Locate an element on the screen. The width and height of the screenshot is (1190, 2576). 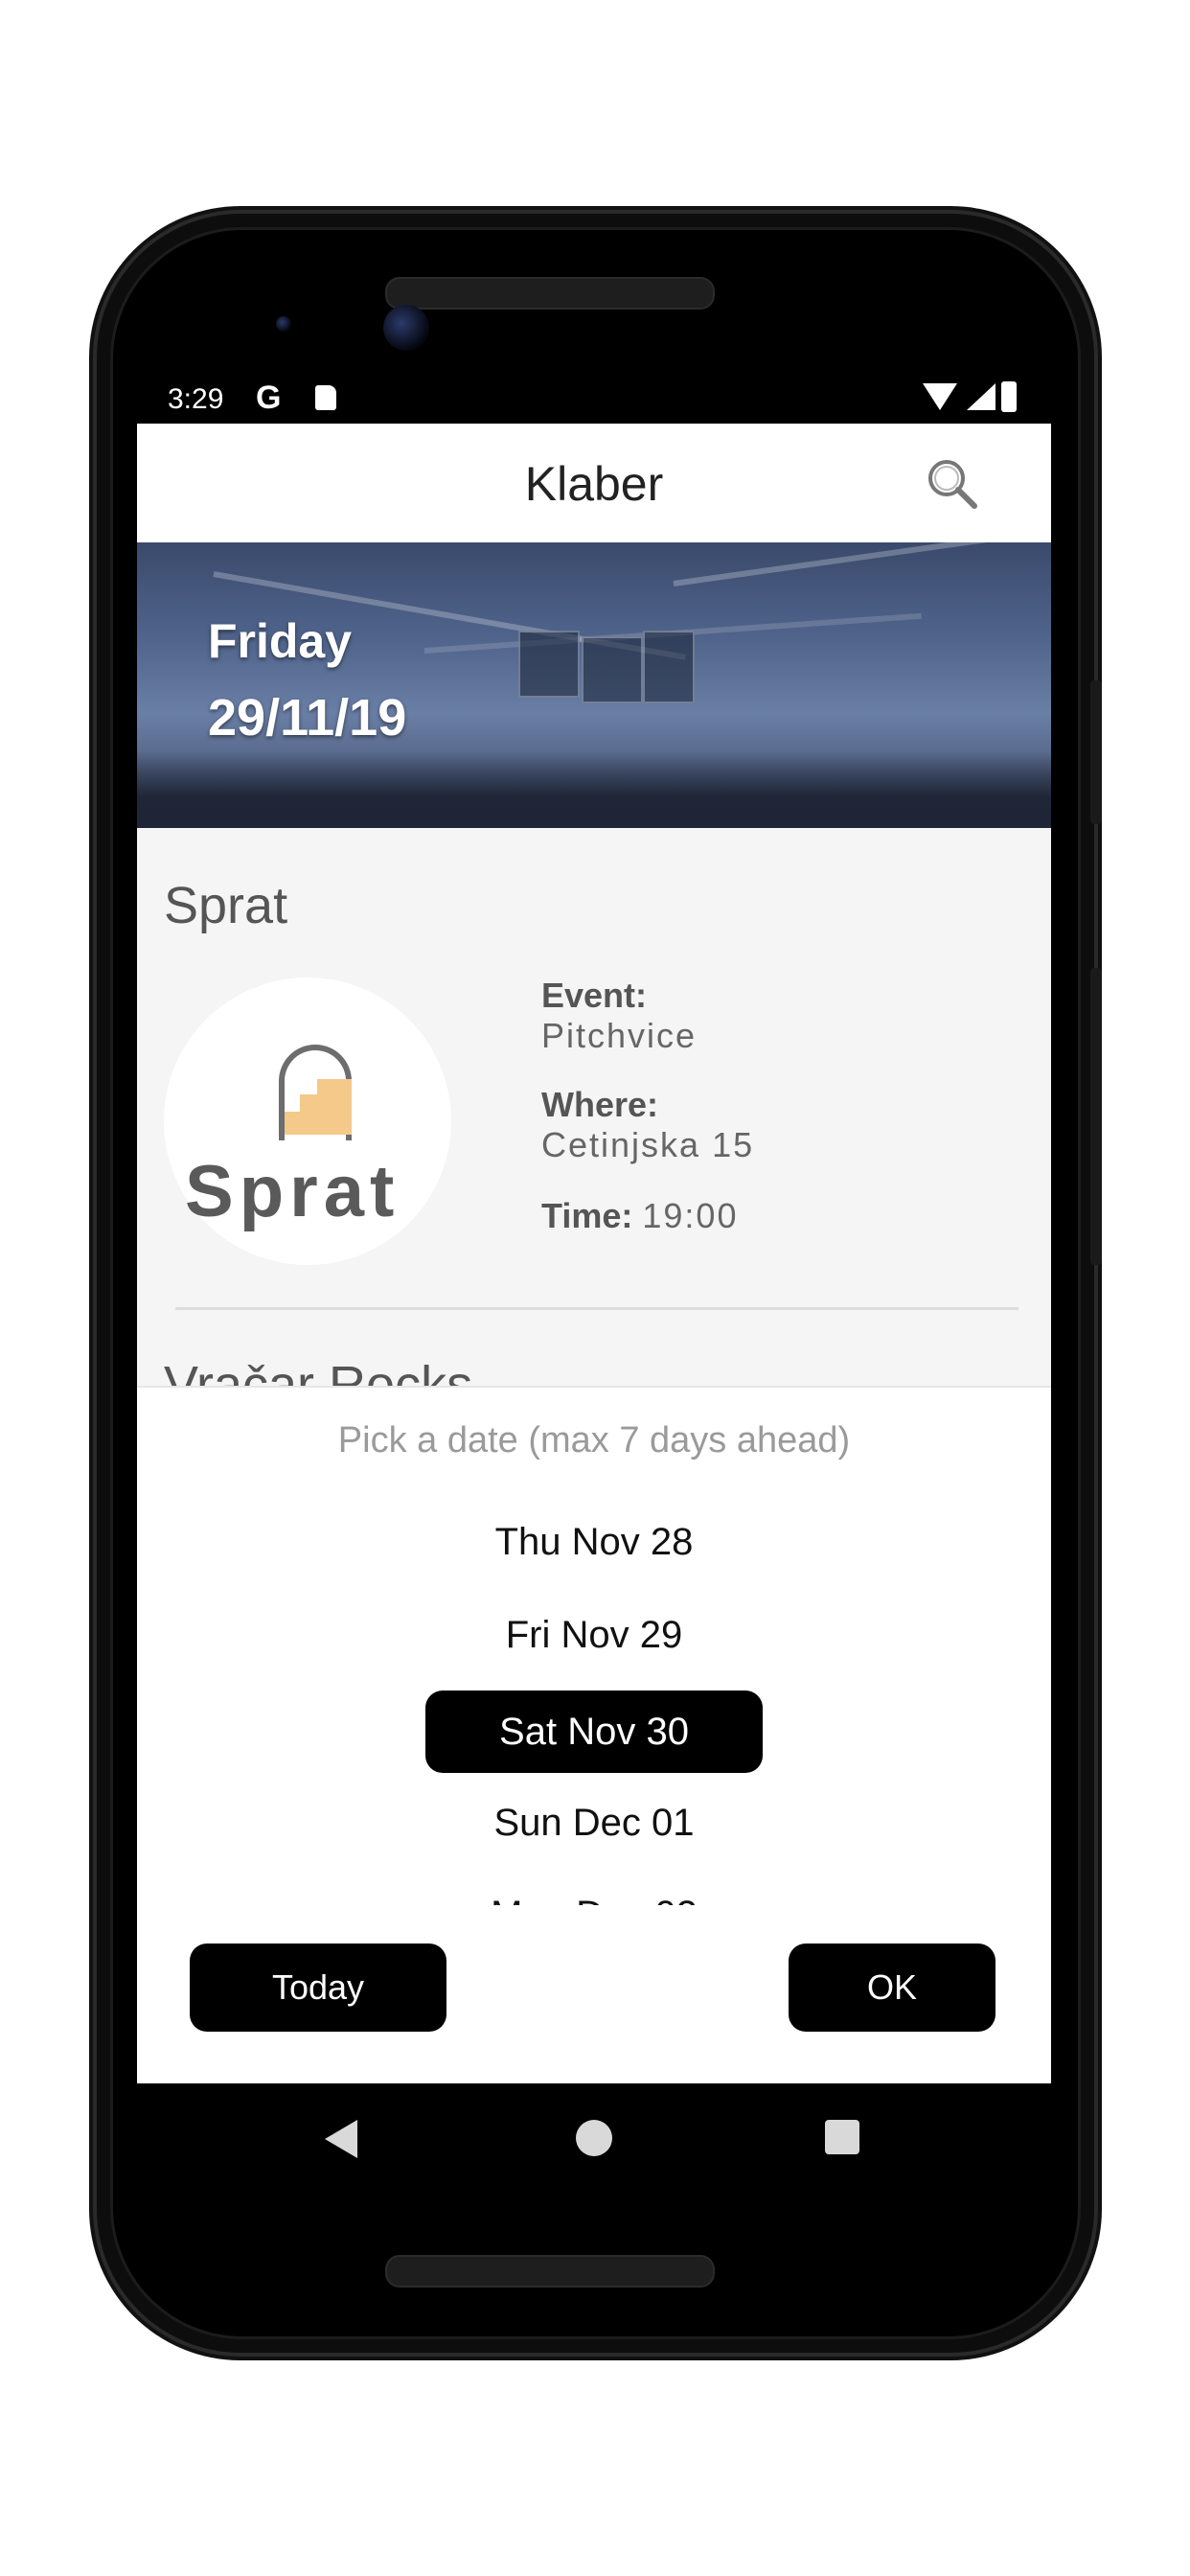
app-title: Klaber is located at coordinates (594, 484).